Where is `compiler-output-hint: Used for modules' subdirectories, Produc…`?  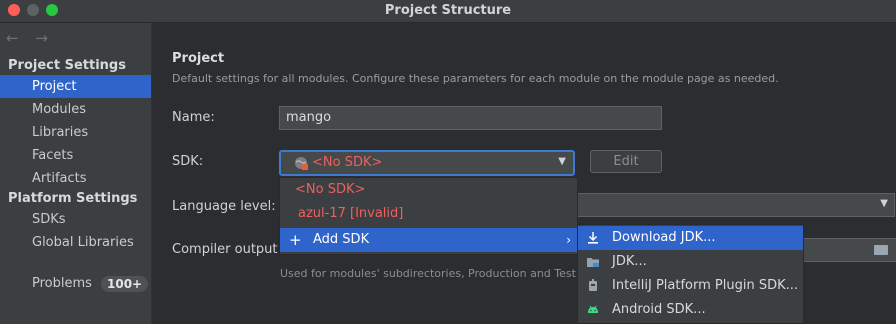 compiler-output-hint: Used for modules' subdirectories, Produc… is located at coordinates (435, 273).